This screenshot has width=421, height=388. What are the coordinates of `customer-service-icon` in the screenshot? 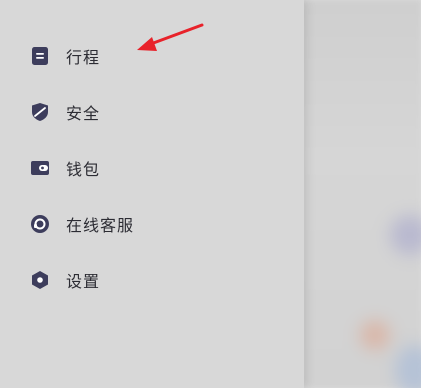 It's located at (40, 224).